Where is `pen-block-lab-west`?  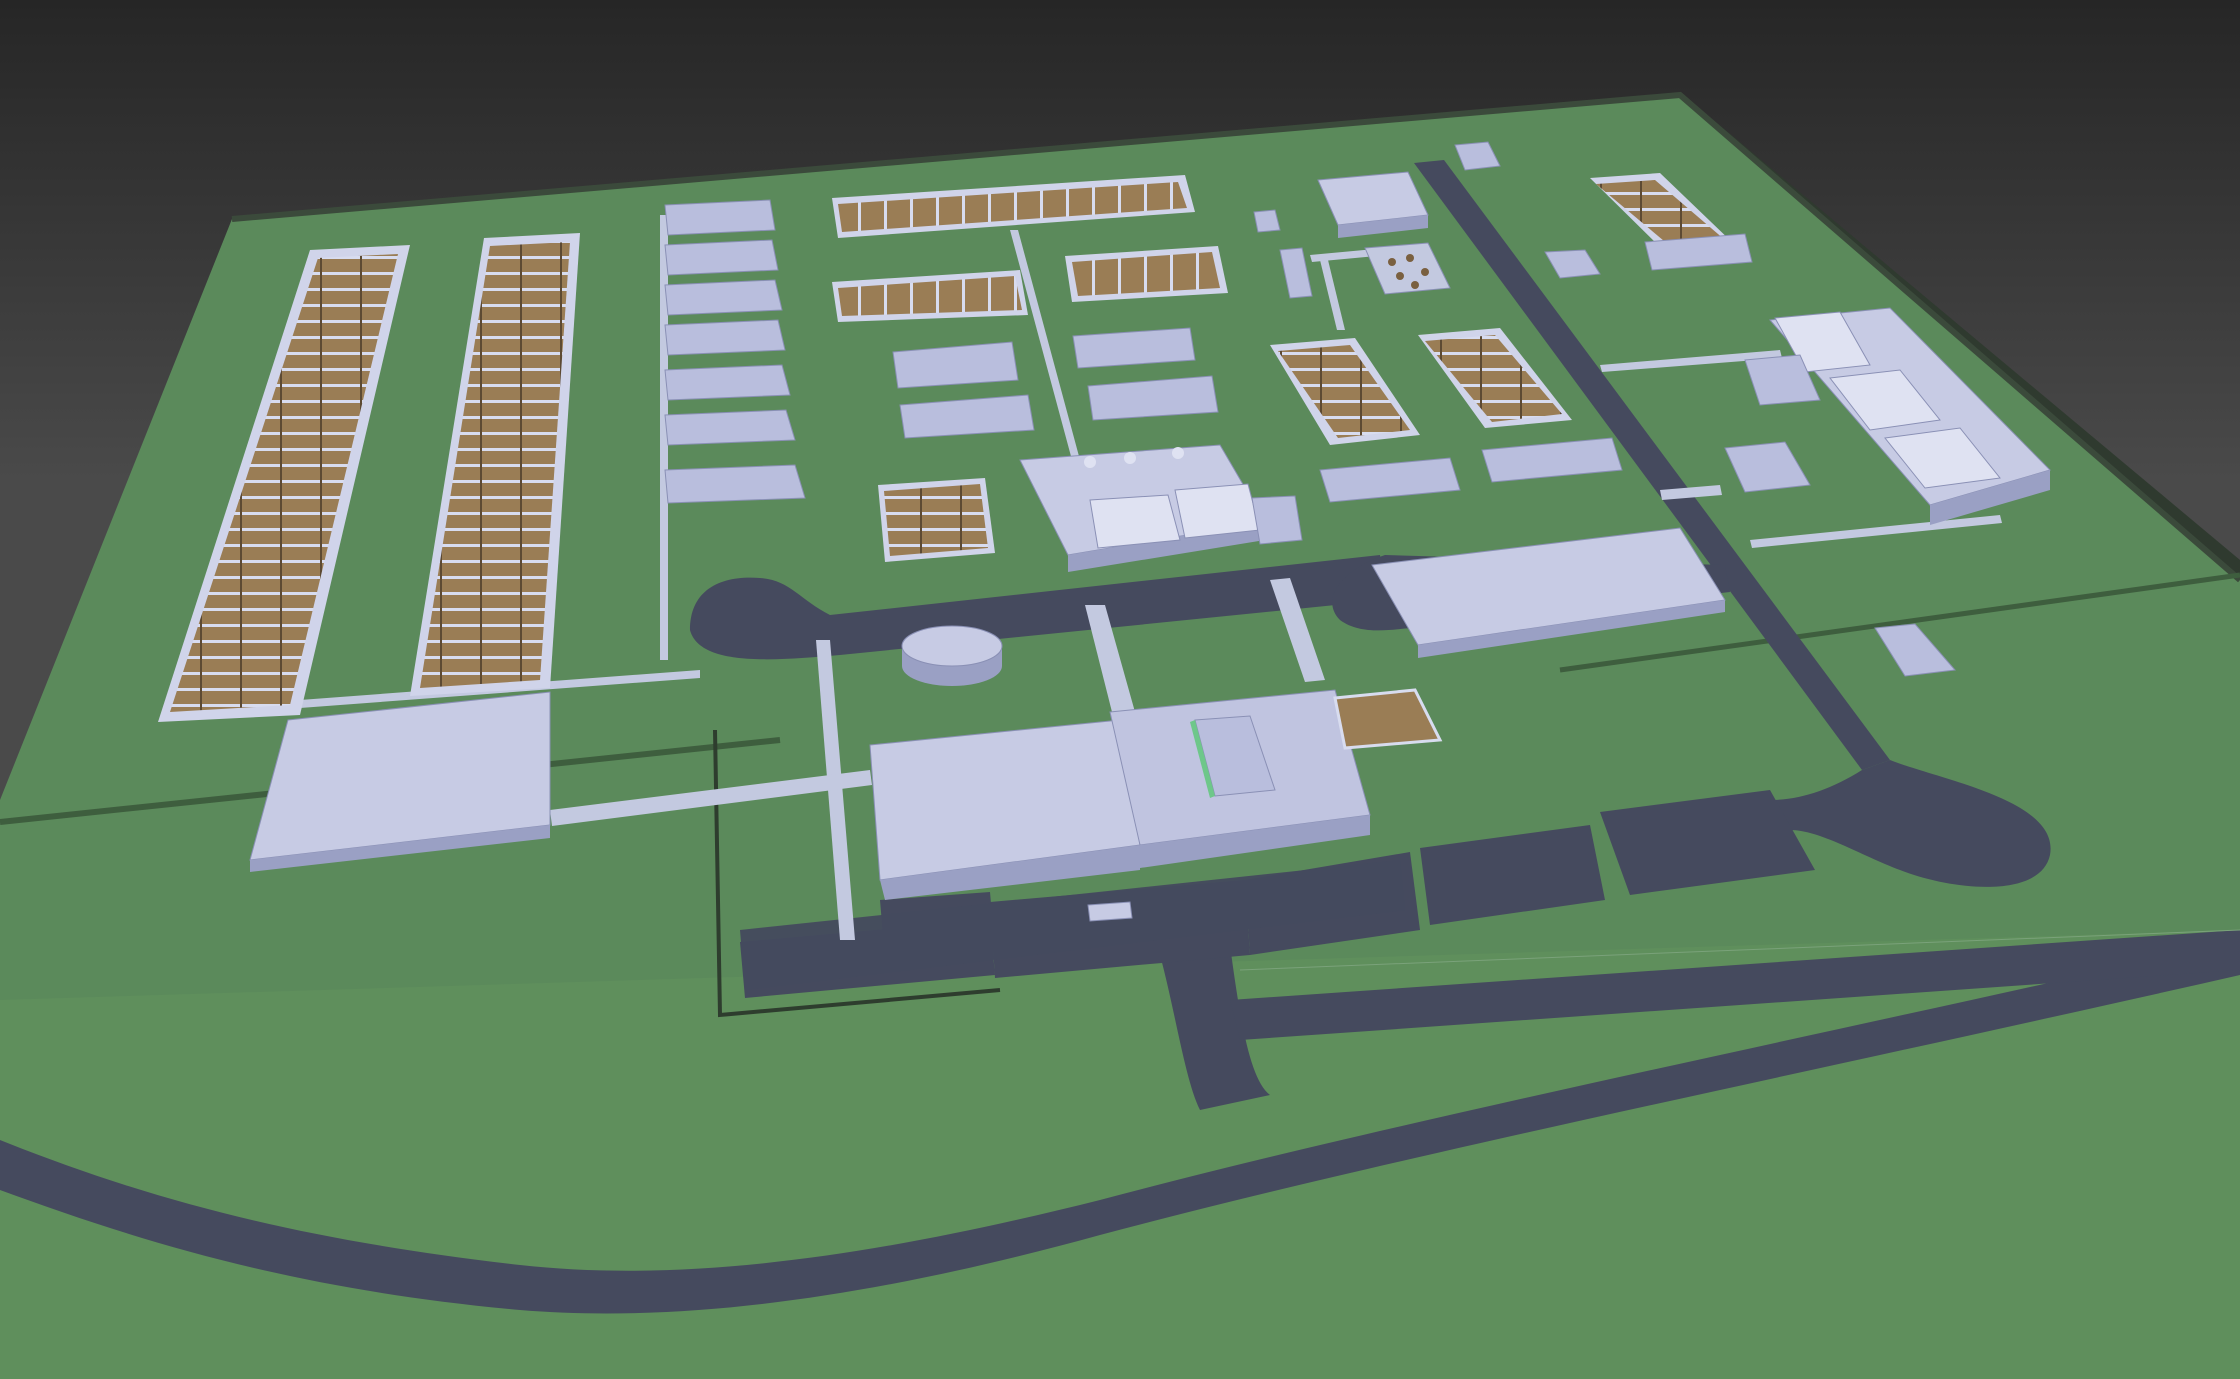 pen-block-lab-west is located at coordinates (936, 520).